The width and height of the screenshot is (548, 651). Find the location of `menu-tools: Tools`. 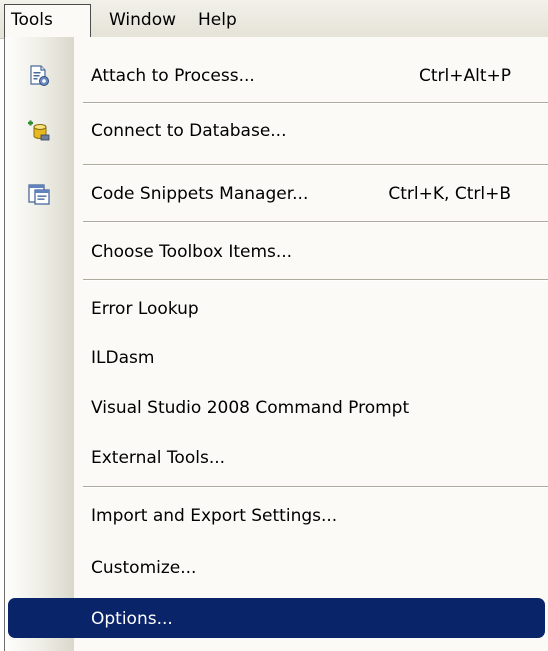

menu-tools: Tools is located at coordinates (47, 21).